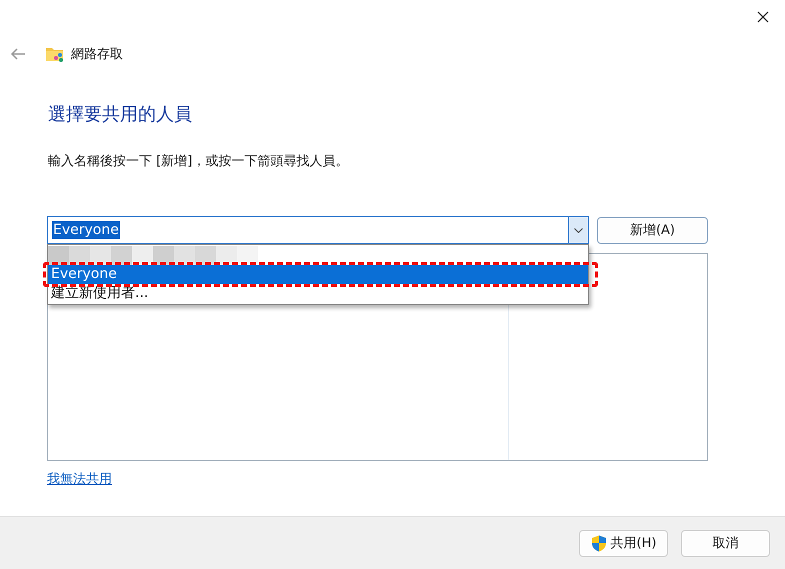  What do you see at coordinates (652, 230) in the screenshot?
I see `add-button: 新增(A)` at bounding box center [652, 230].